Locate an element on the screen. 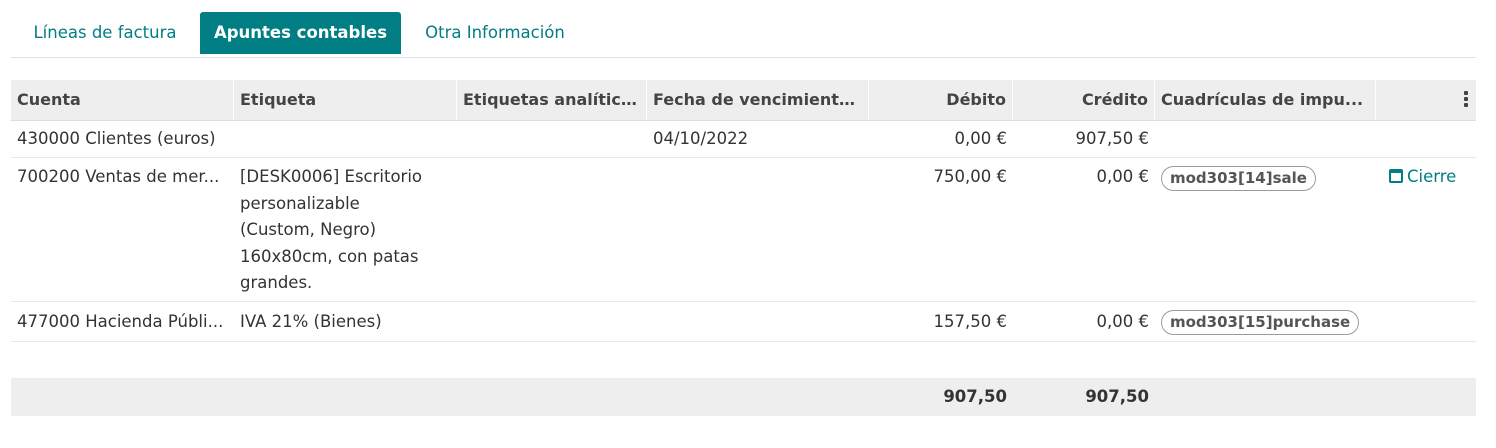 The image size is (1496, 448). cell-account: 430000 Clientes (euros) is located at coordinates (116, 138).